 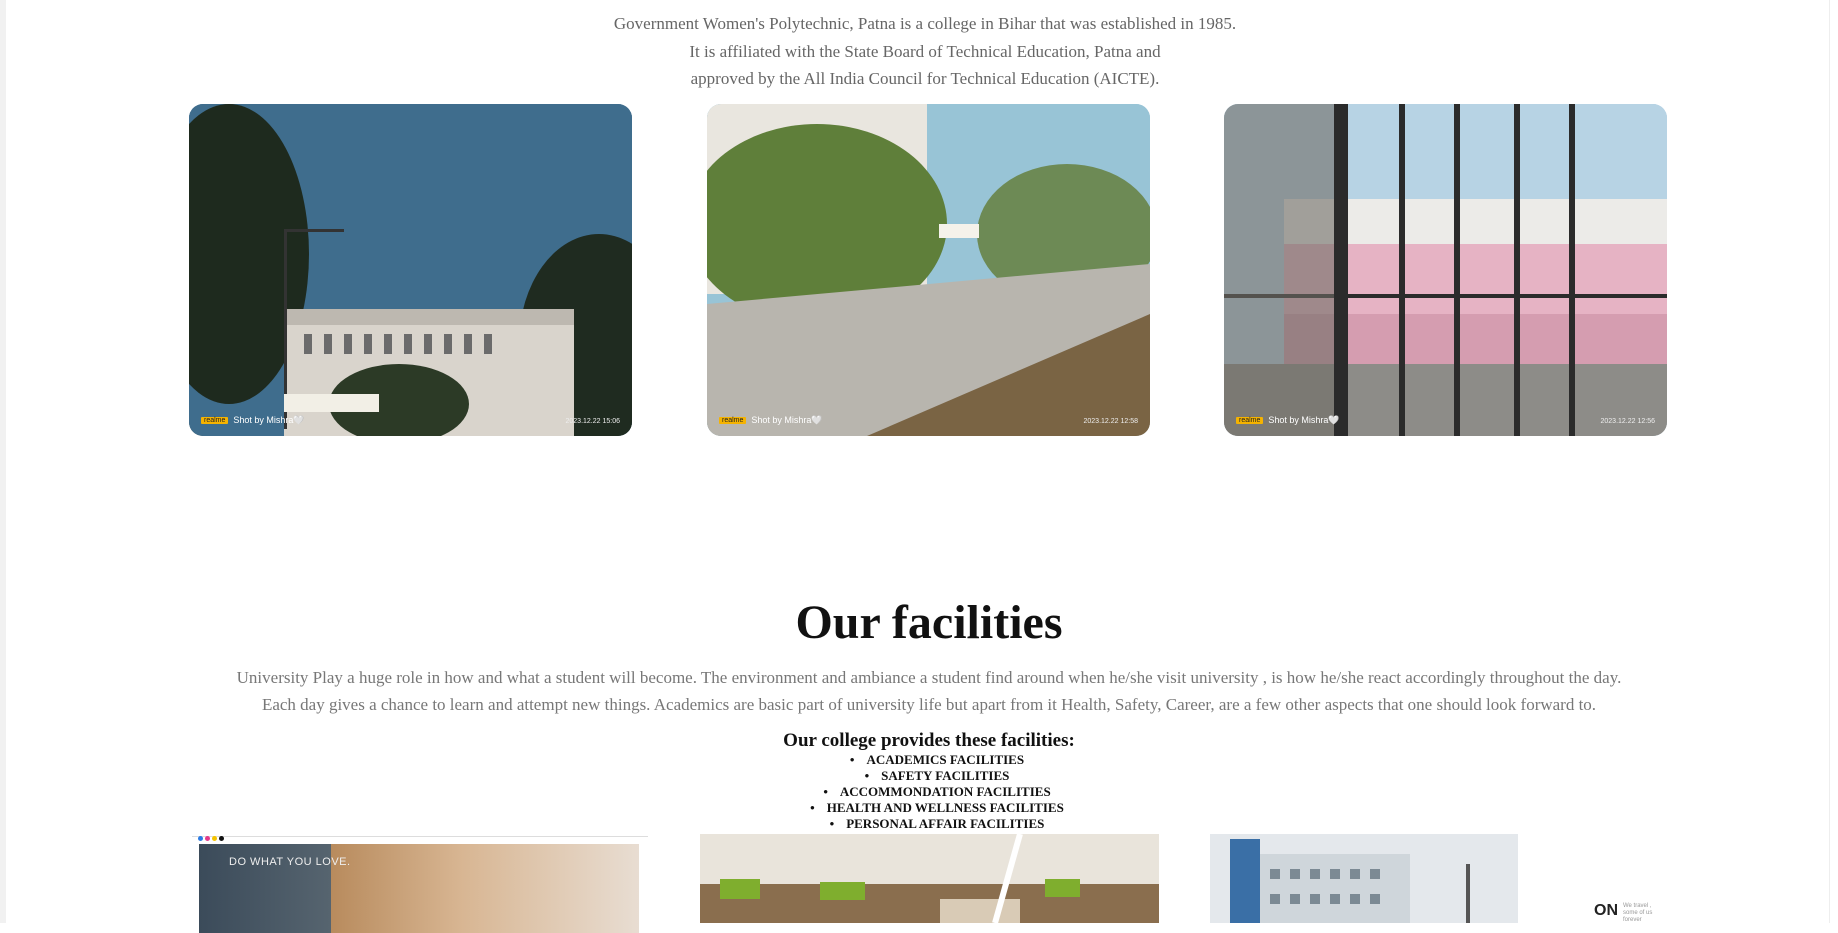 I want to click on photo-1-scene, so click(x=410, y=270).